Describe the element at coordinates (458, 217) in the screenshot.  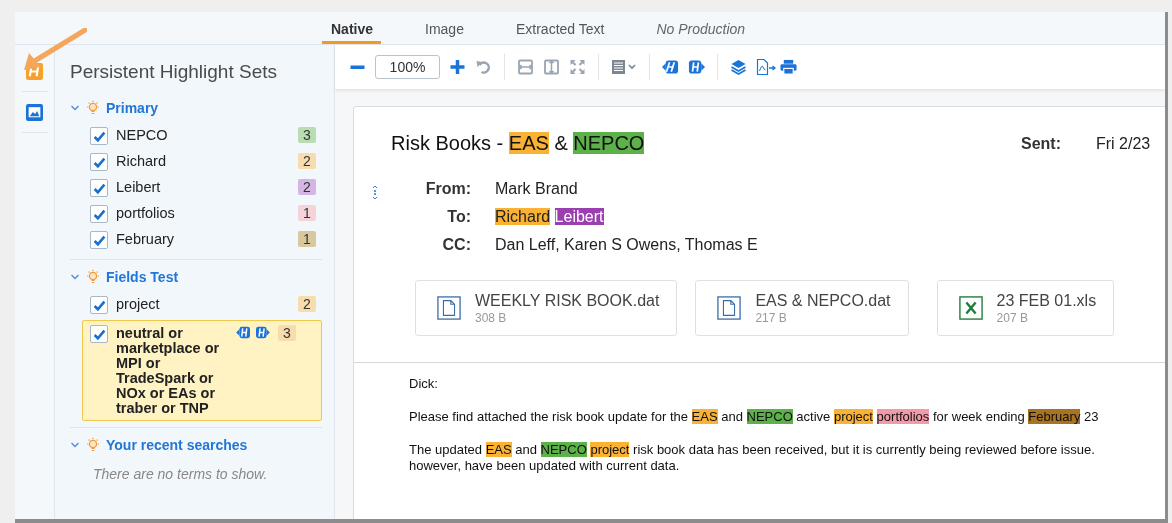
I see `field-label: To:` at that location.